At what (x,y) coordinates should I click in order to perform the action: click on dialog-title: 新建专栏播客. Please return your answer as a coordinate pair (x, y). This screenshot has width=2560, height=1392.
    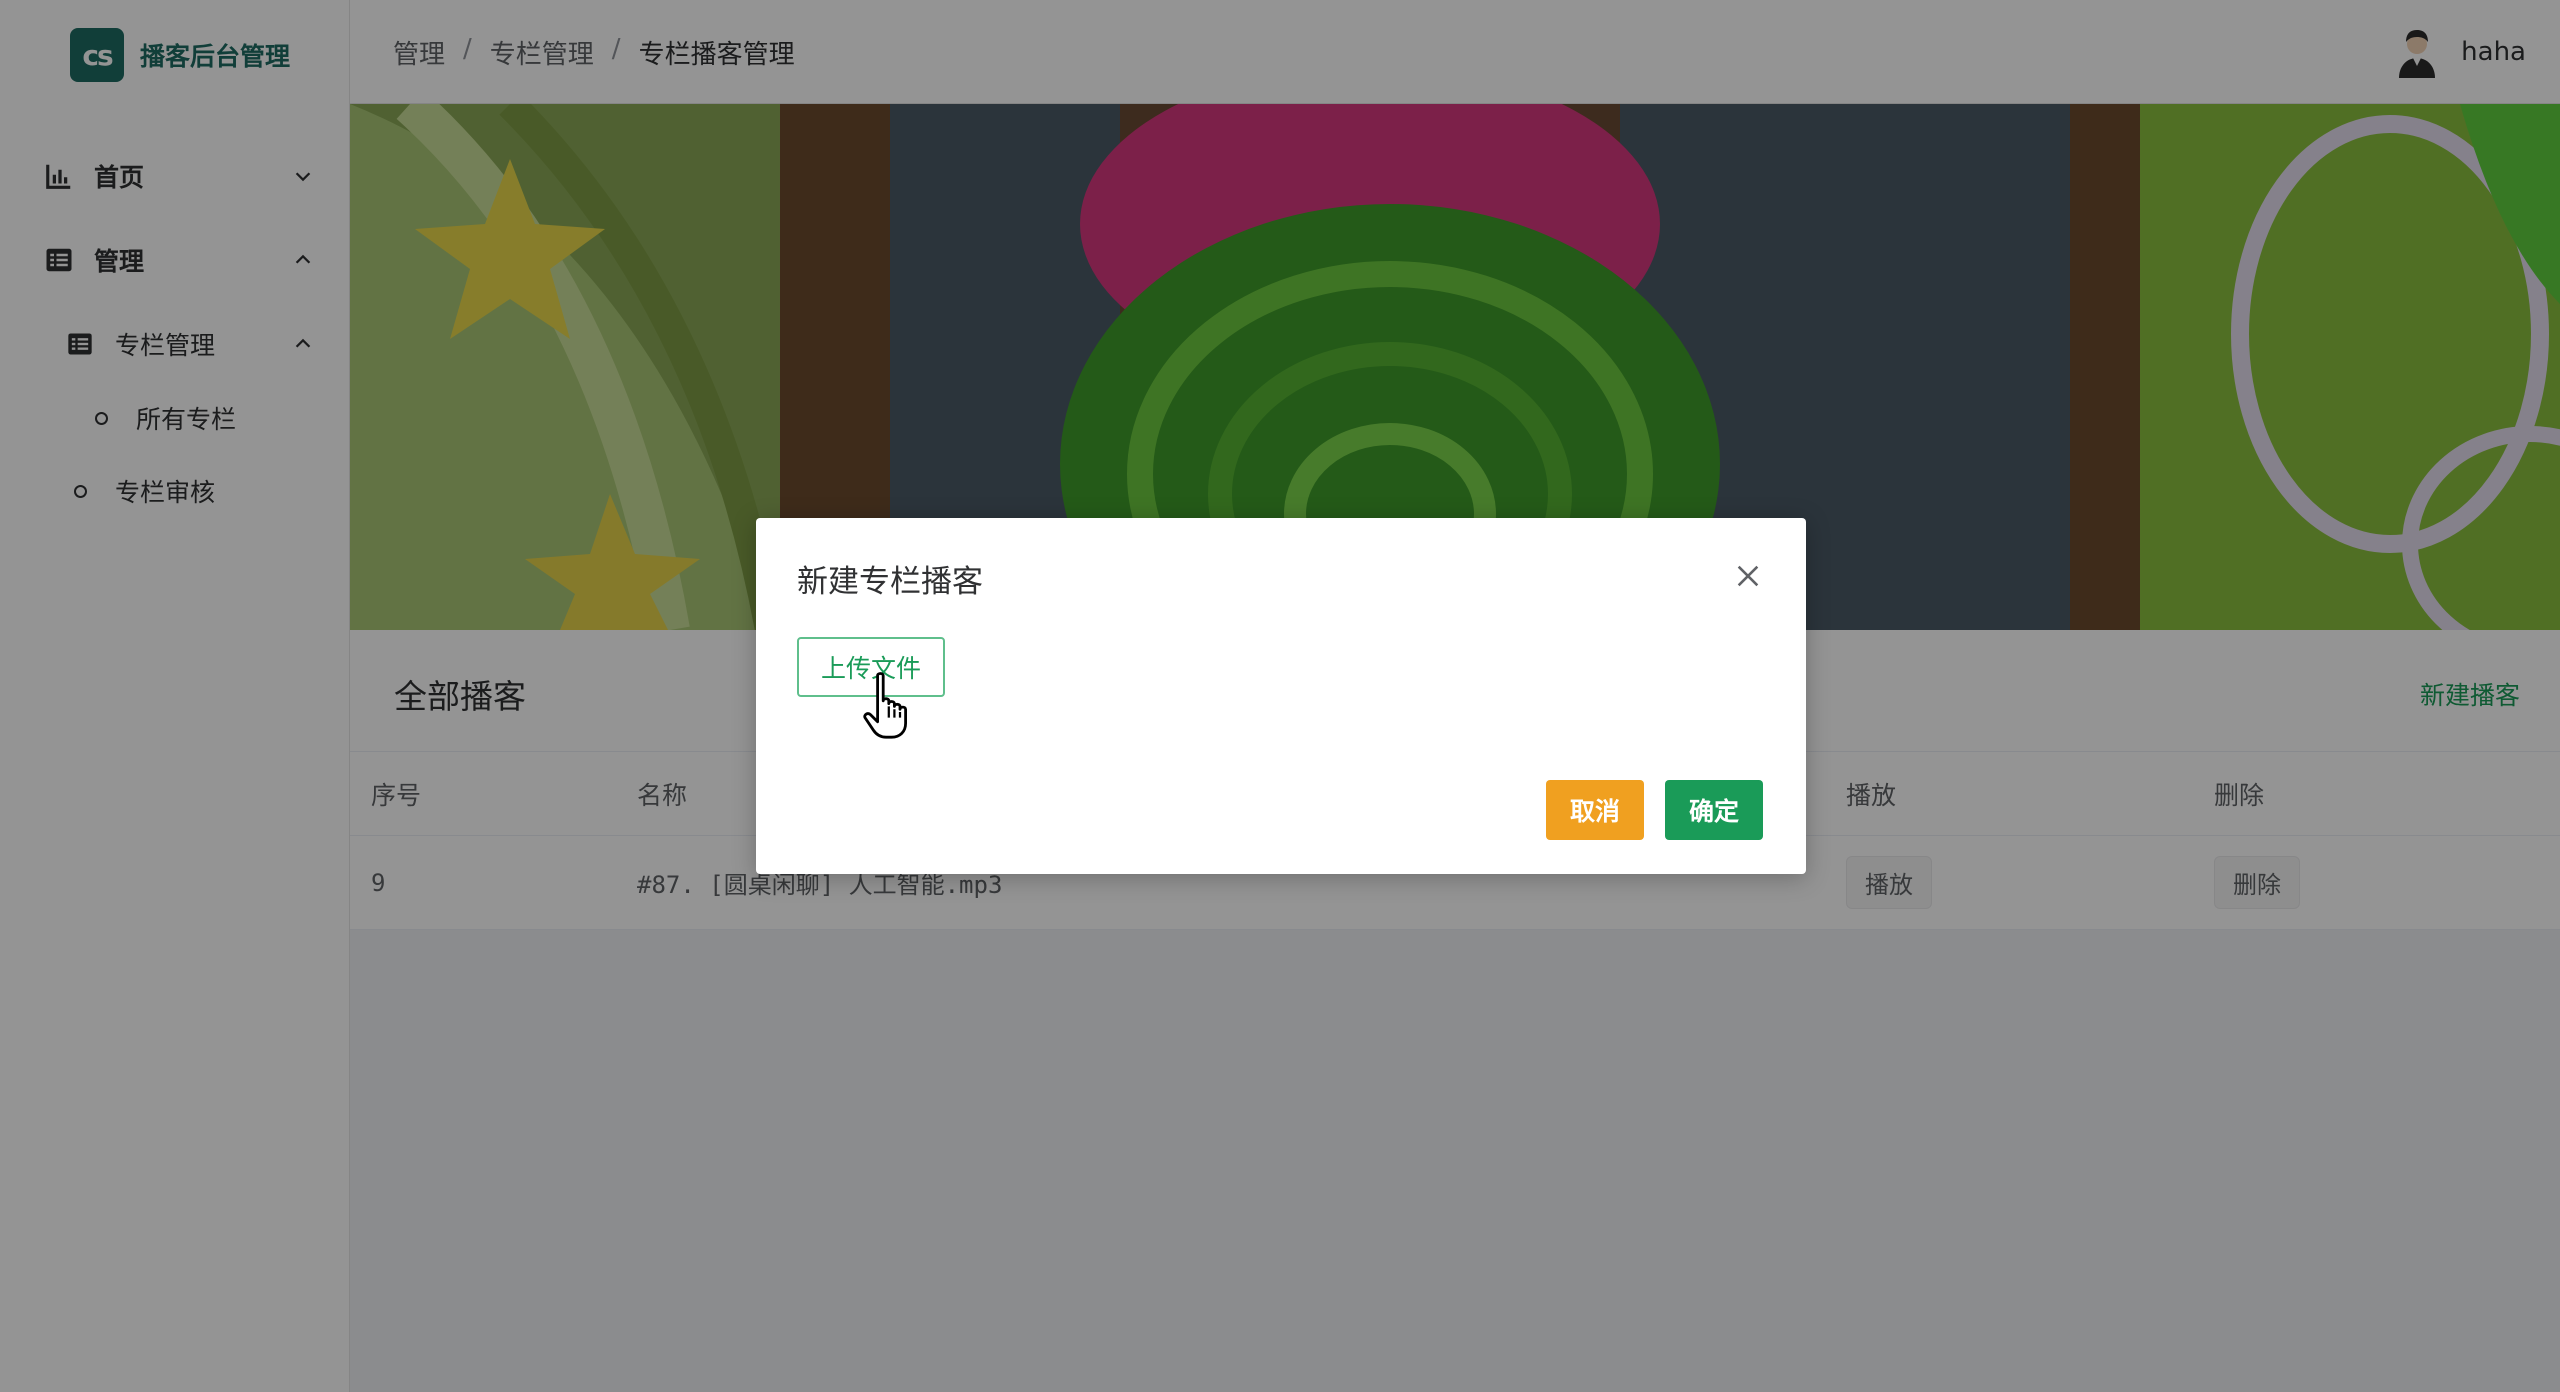
    Looking at the image, I should click on (890, 582).